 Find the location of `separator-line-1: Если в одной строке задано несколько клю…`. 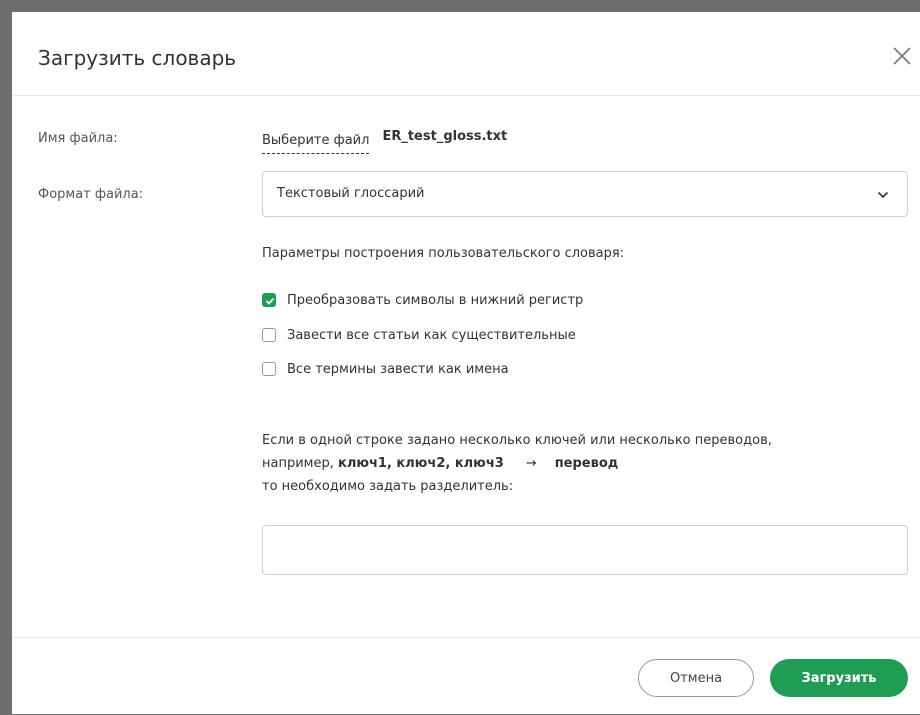

separator-line-1: Если в одной строке задано несколько клю… is located at coordinates (517, 440).